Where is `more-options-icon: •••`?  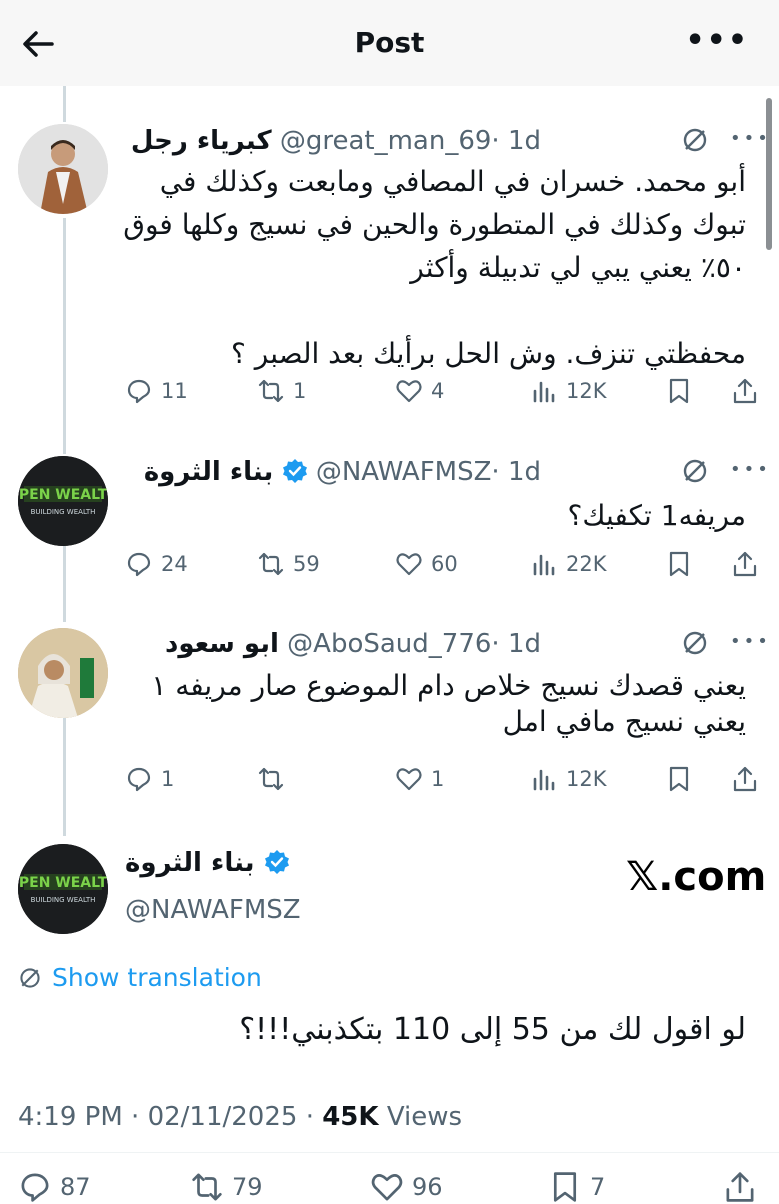
more-options-icon: ••• is located at coordinates (717, 41).